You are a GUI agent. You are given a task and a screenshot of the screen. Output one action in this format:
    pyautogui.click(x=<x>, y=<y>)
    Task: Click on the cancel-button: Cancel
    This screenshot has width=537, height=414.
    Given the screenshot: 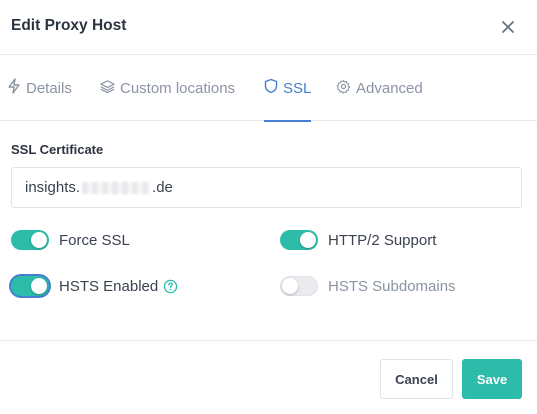 What is the action you would take?
    pyautogui.click(x=416, y=379)
    